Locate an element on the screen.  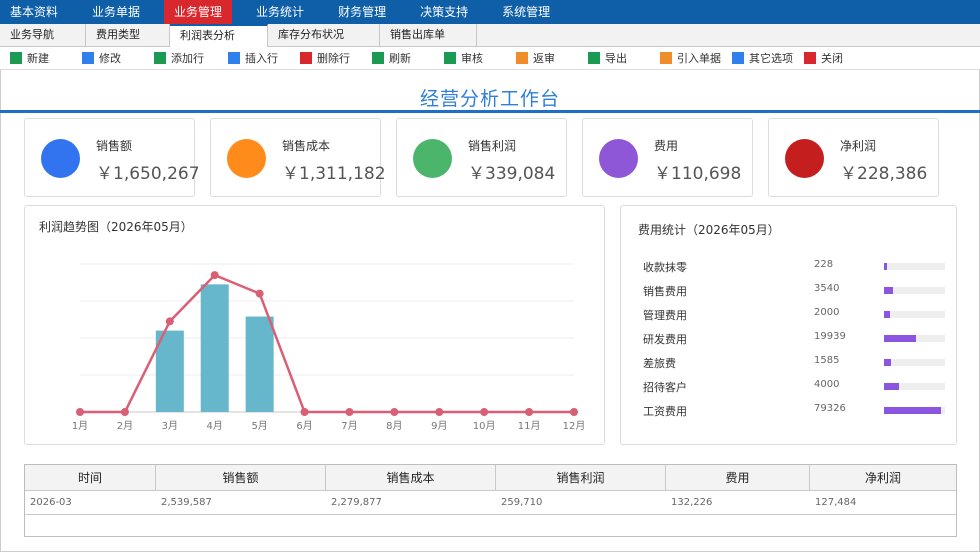
cost-row: 收款抹零 228 is located at coordinates (788, 267).